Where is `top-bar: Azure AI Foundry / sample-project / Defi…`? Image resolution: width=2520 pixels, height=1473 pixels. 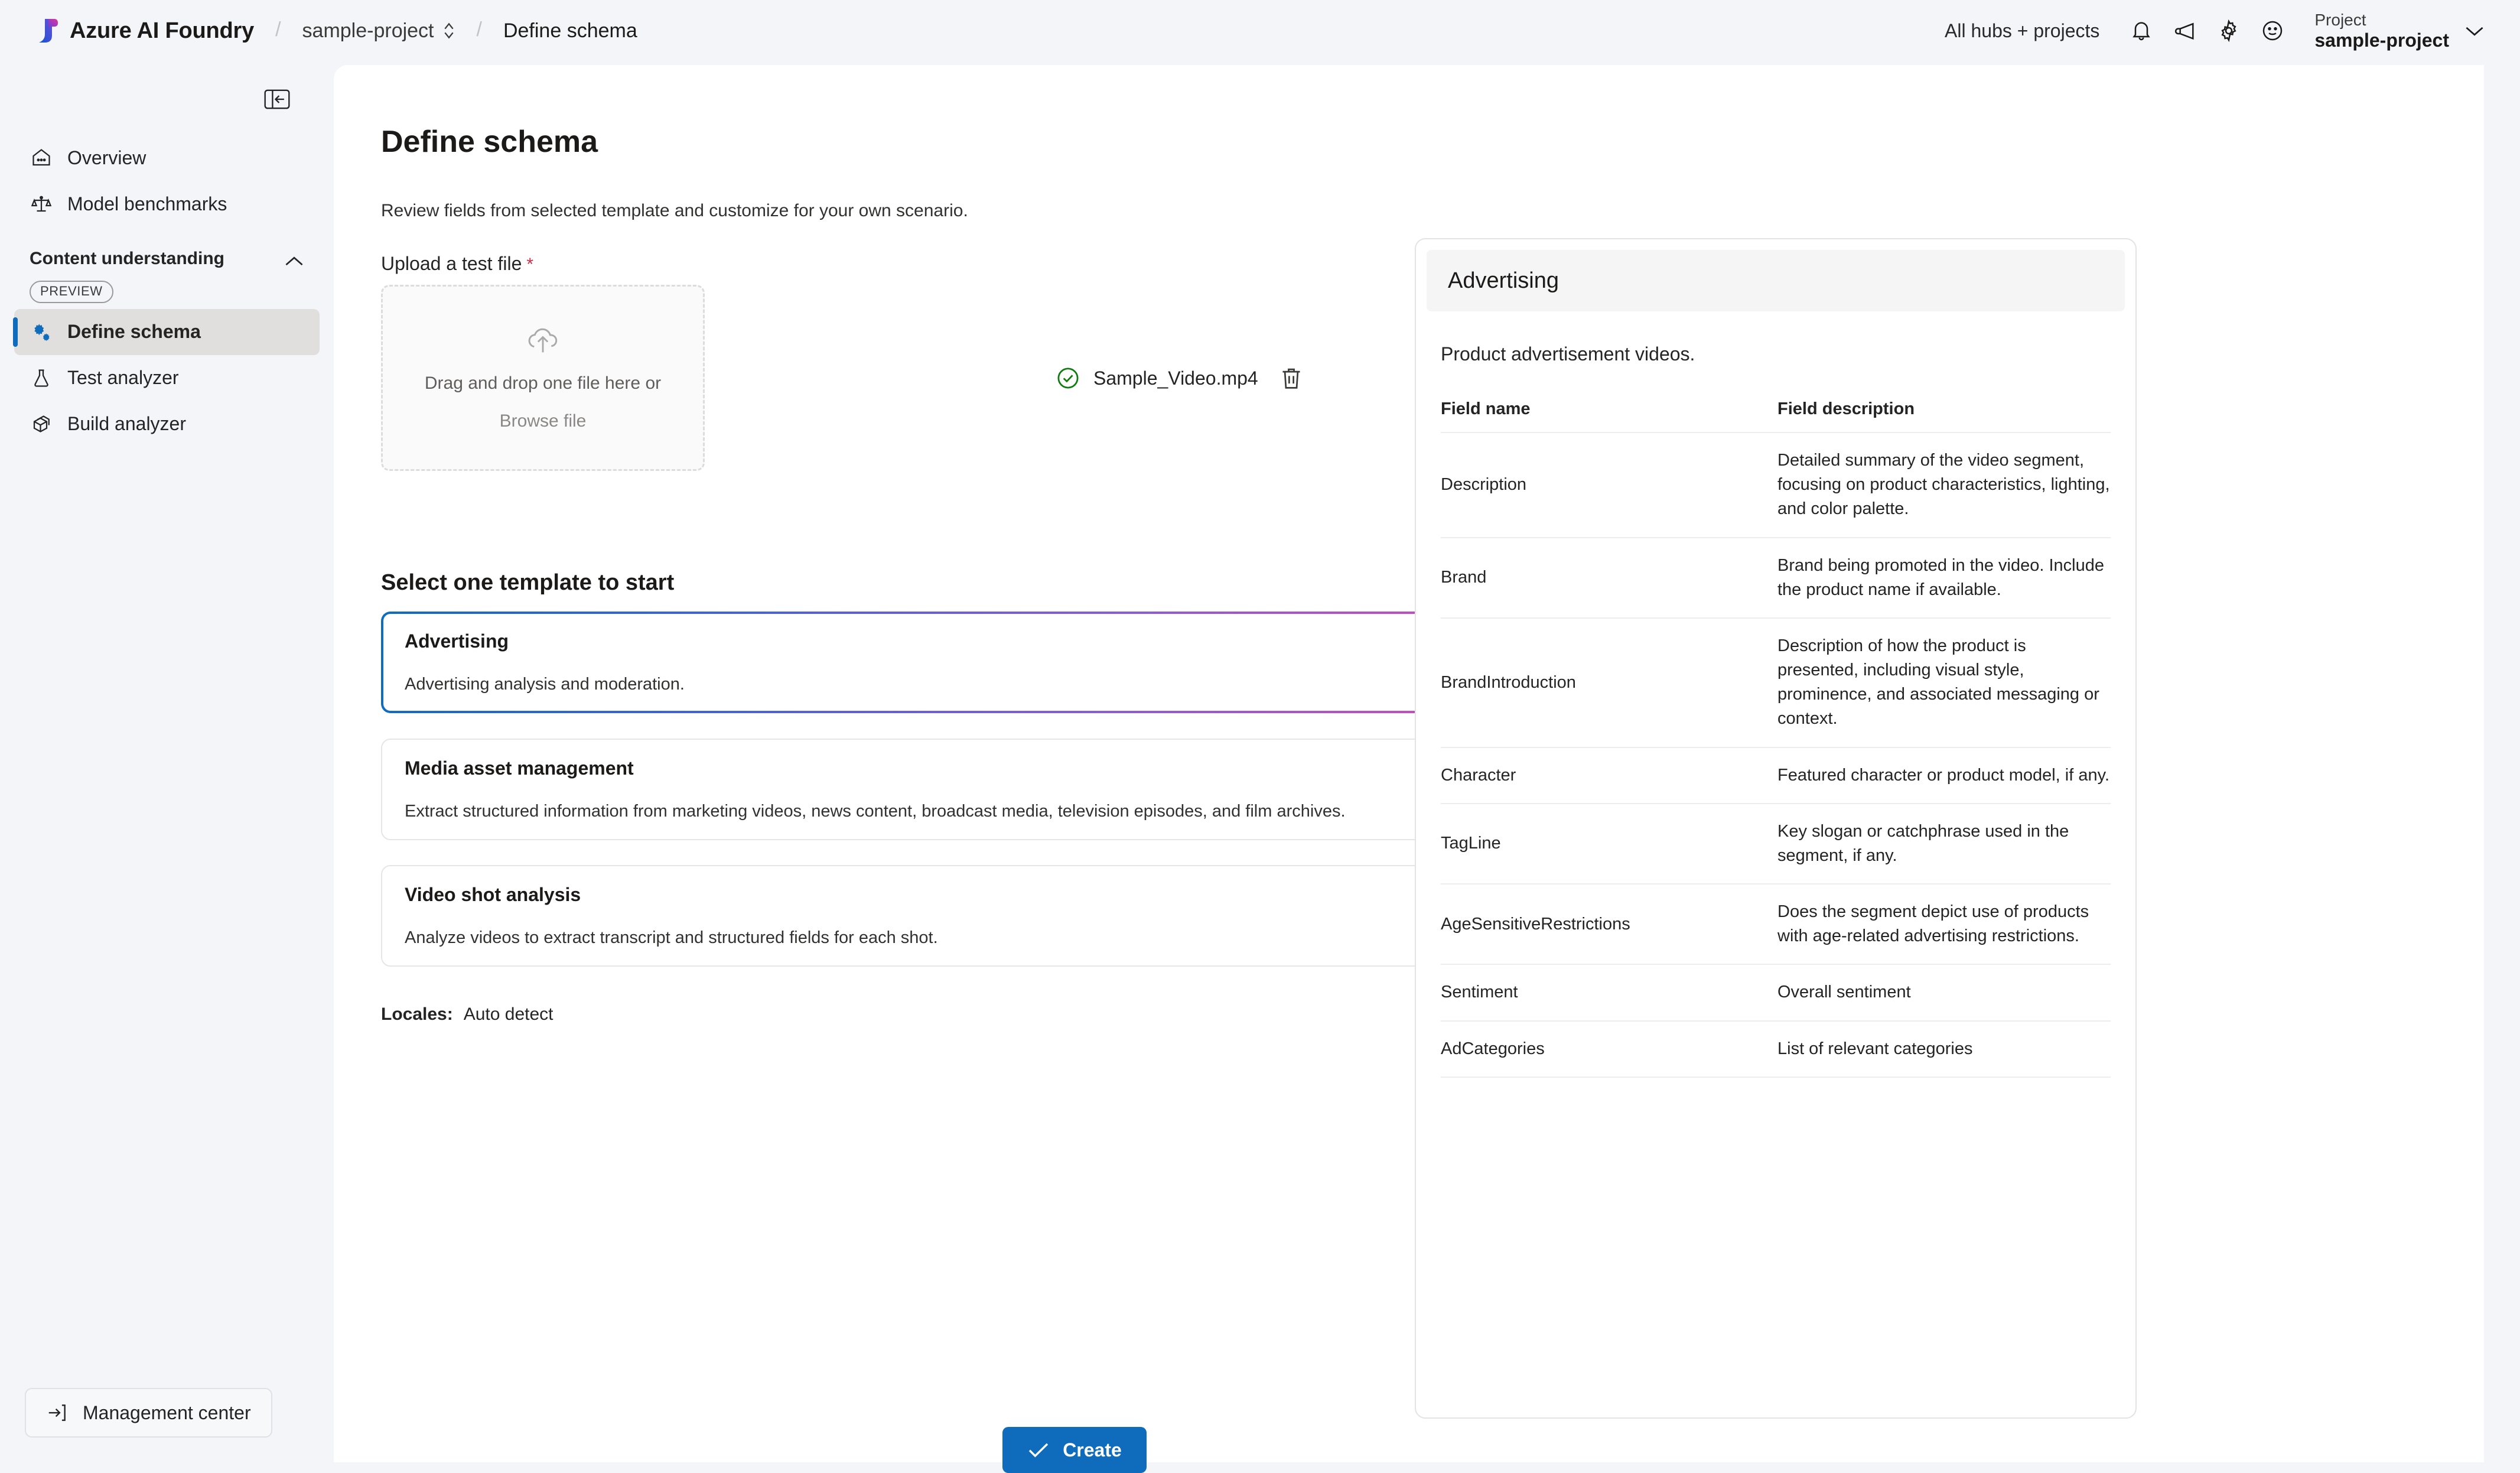 top-bar: Azure AI Foundry / sample-project / Defi… is located at coordinates (1260, 30).